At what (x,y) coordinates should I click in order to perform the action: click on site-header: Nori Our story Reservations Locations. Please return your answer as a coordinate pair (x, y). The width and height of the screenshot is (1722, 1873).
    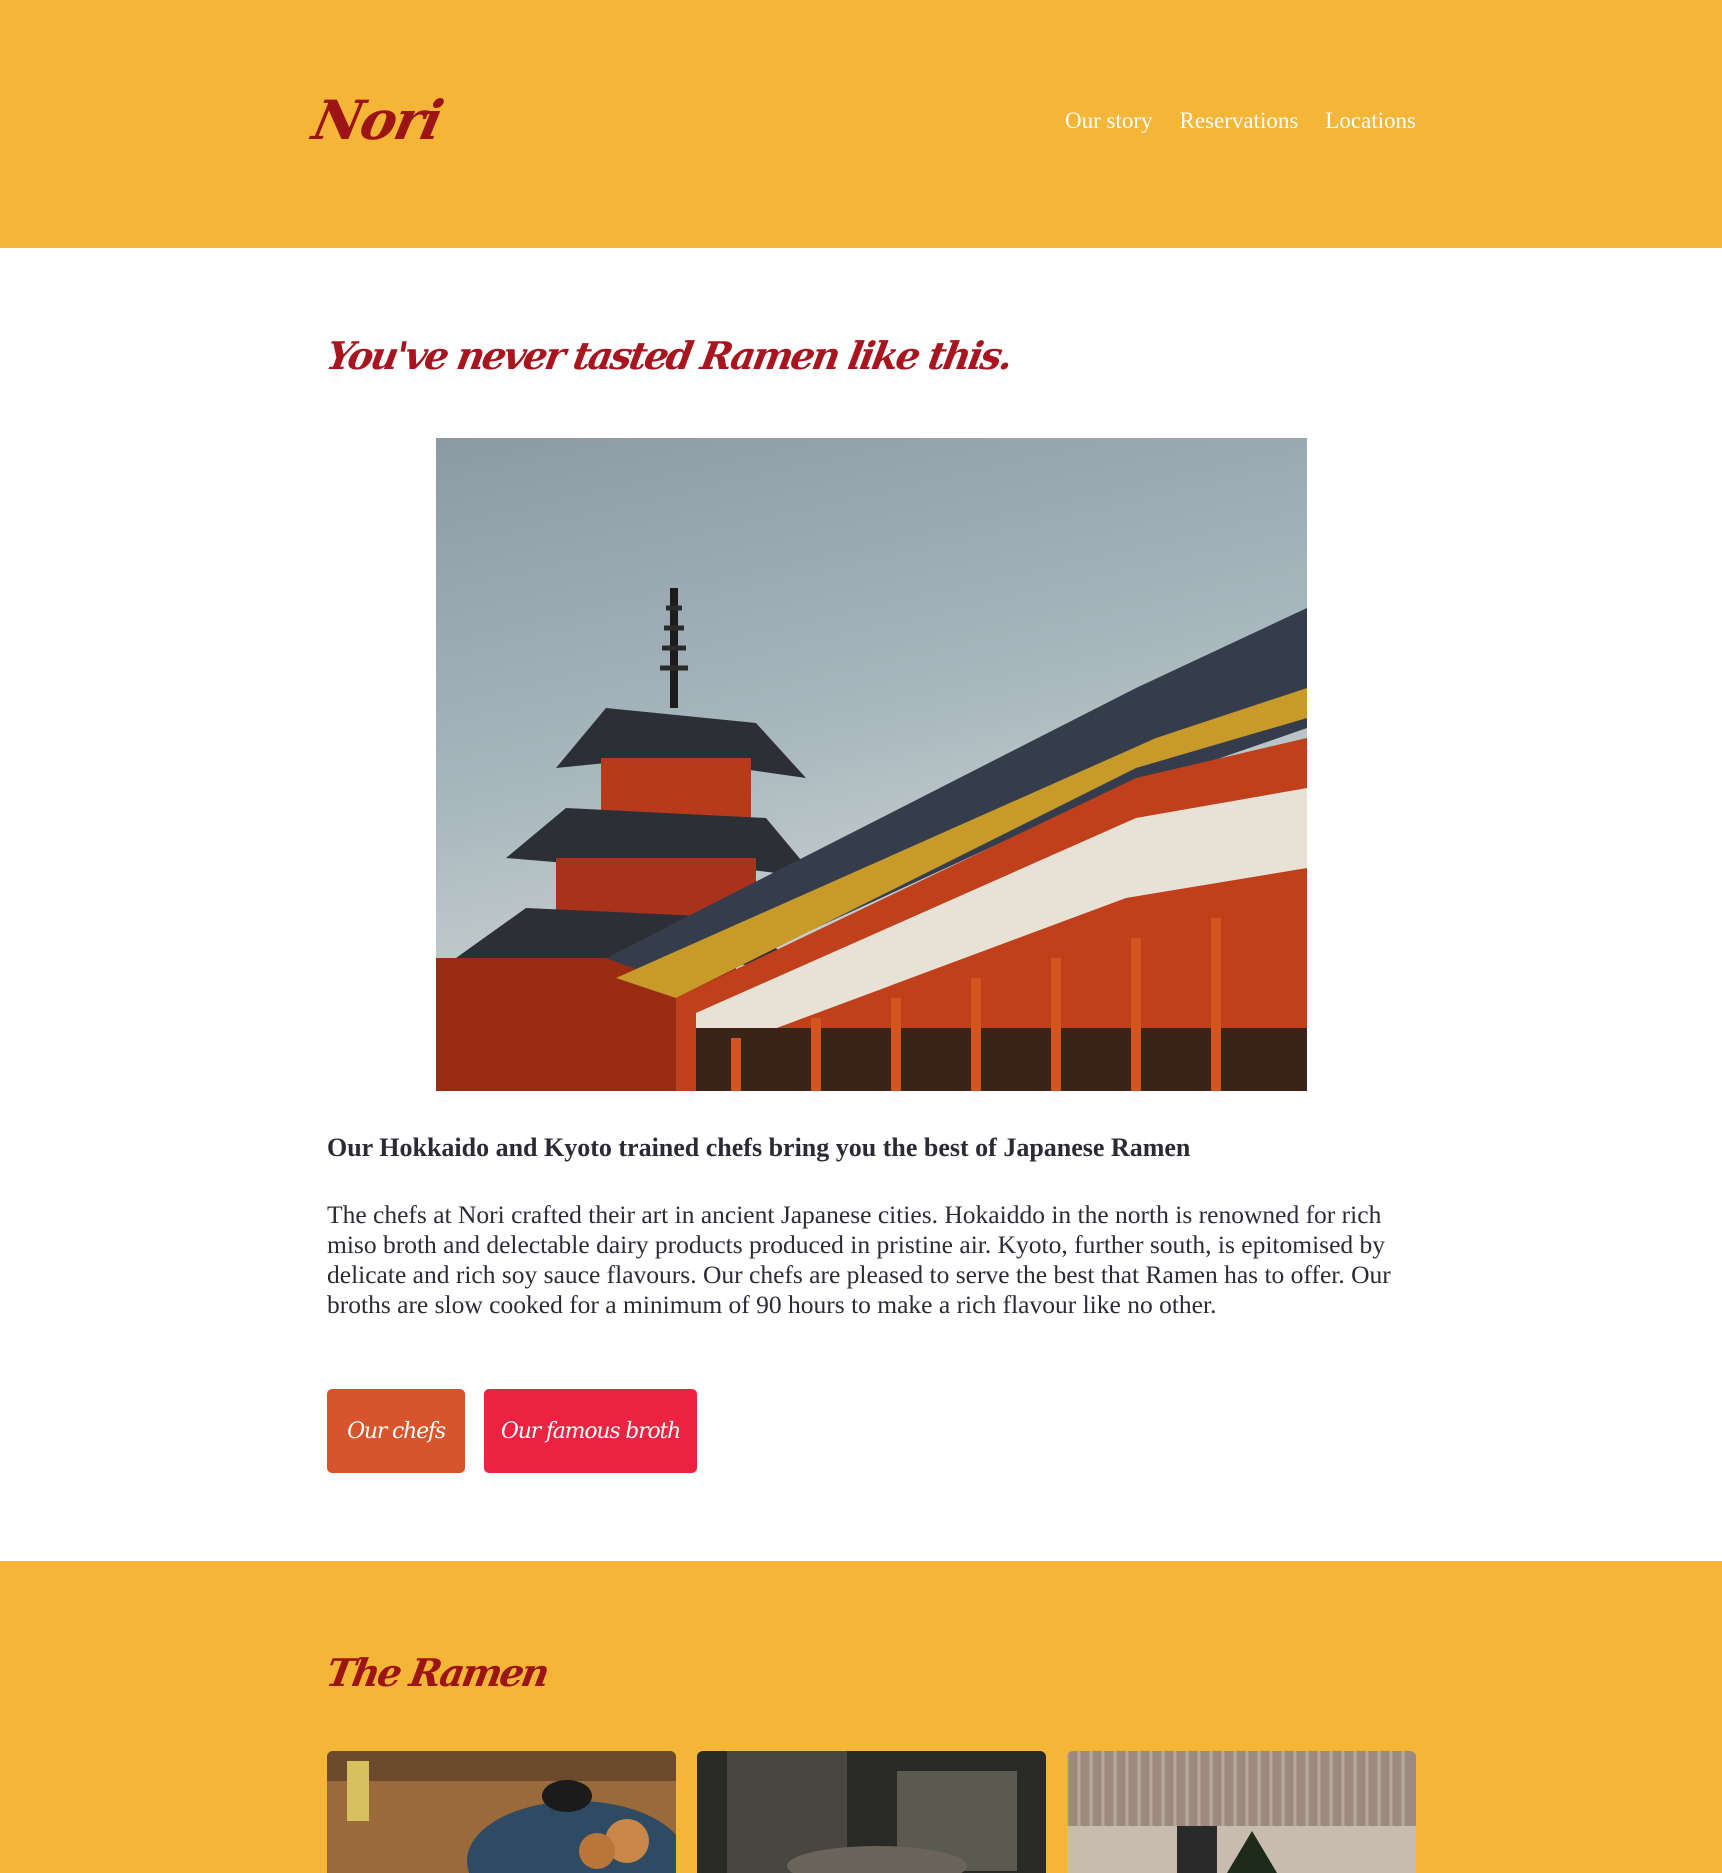
    Looking at the image, I should click on (861, 124).